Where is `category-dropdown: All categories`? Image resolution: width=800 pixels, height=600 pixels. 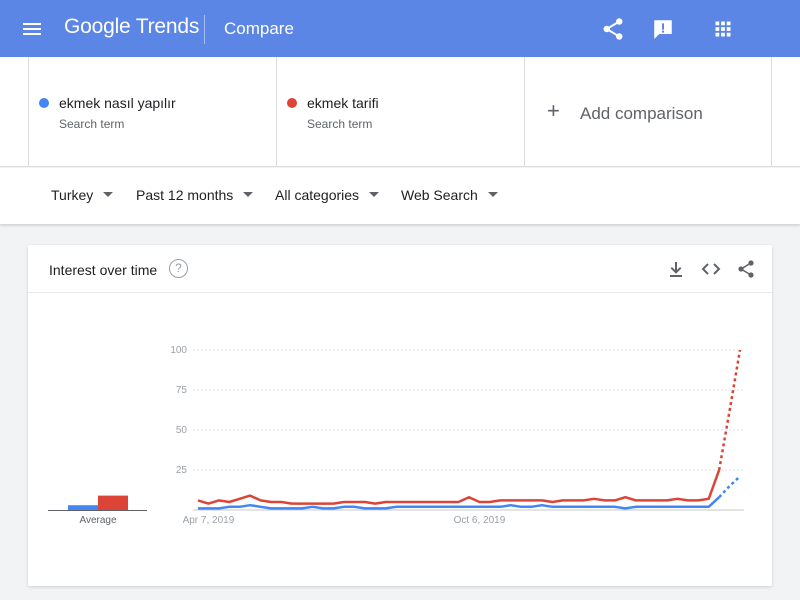 category-dropdown: All categories is located at coordinates (327, 195).